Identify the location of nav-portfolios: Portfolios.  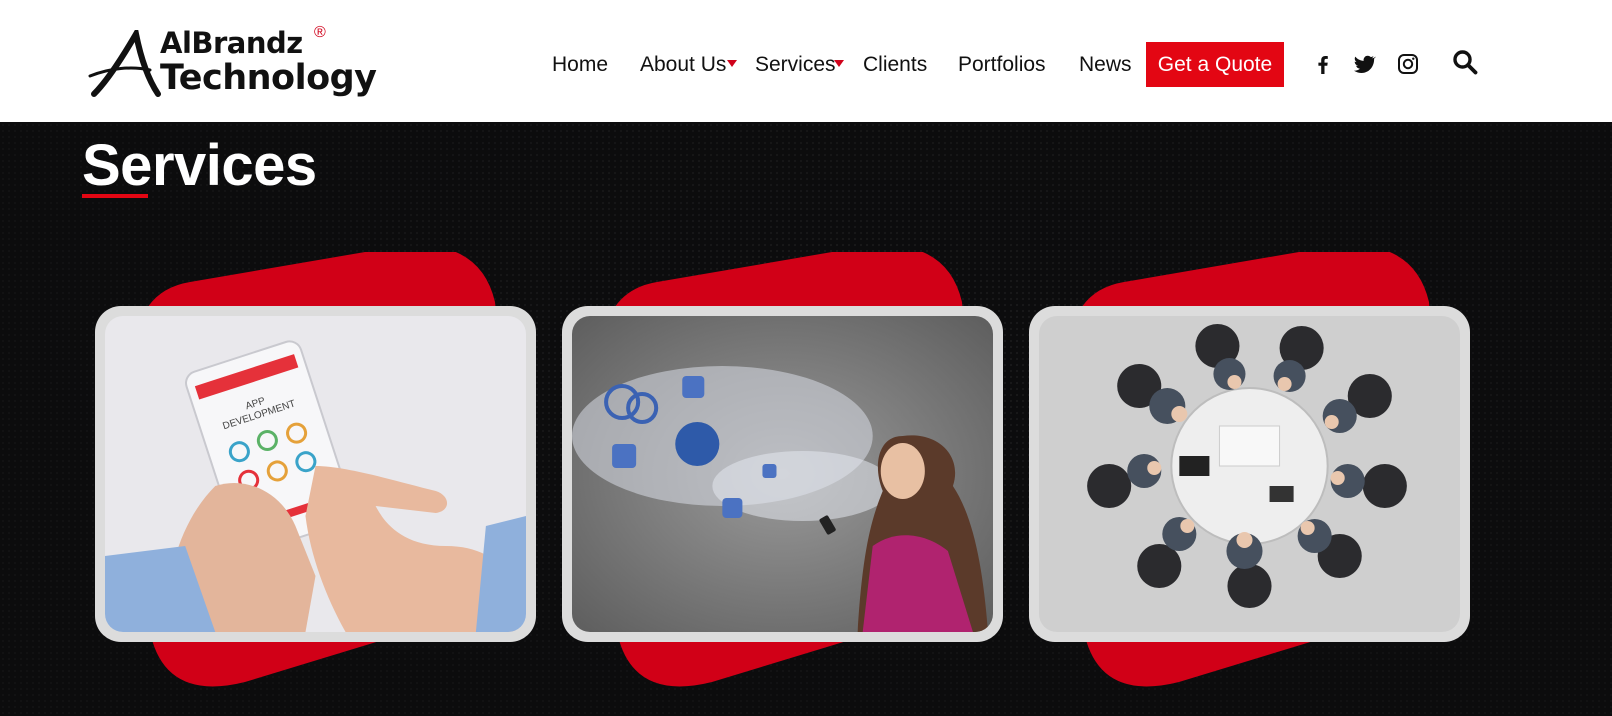
(1002, 65).